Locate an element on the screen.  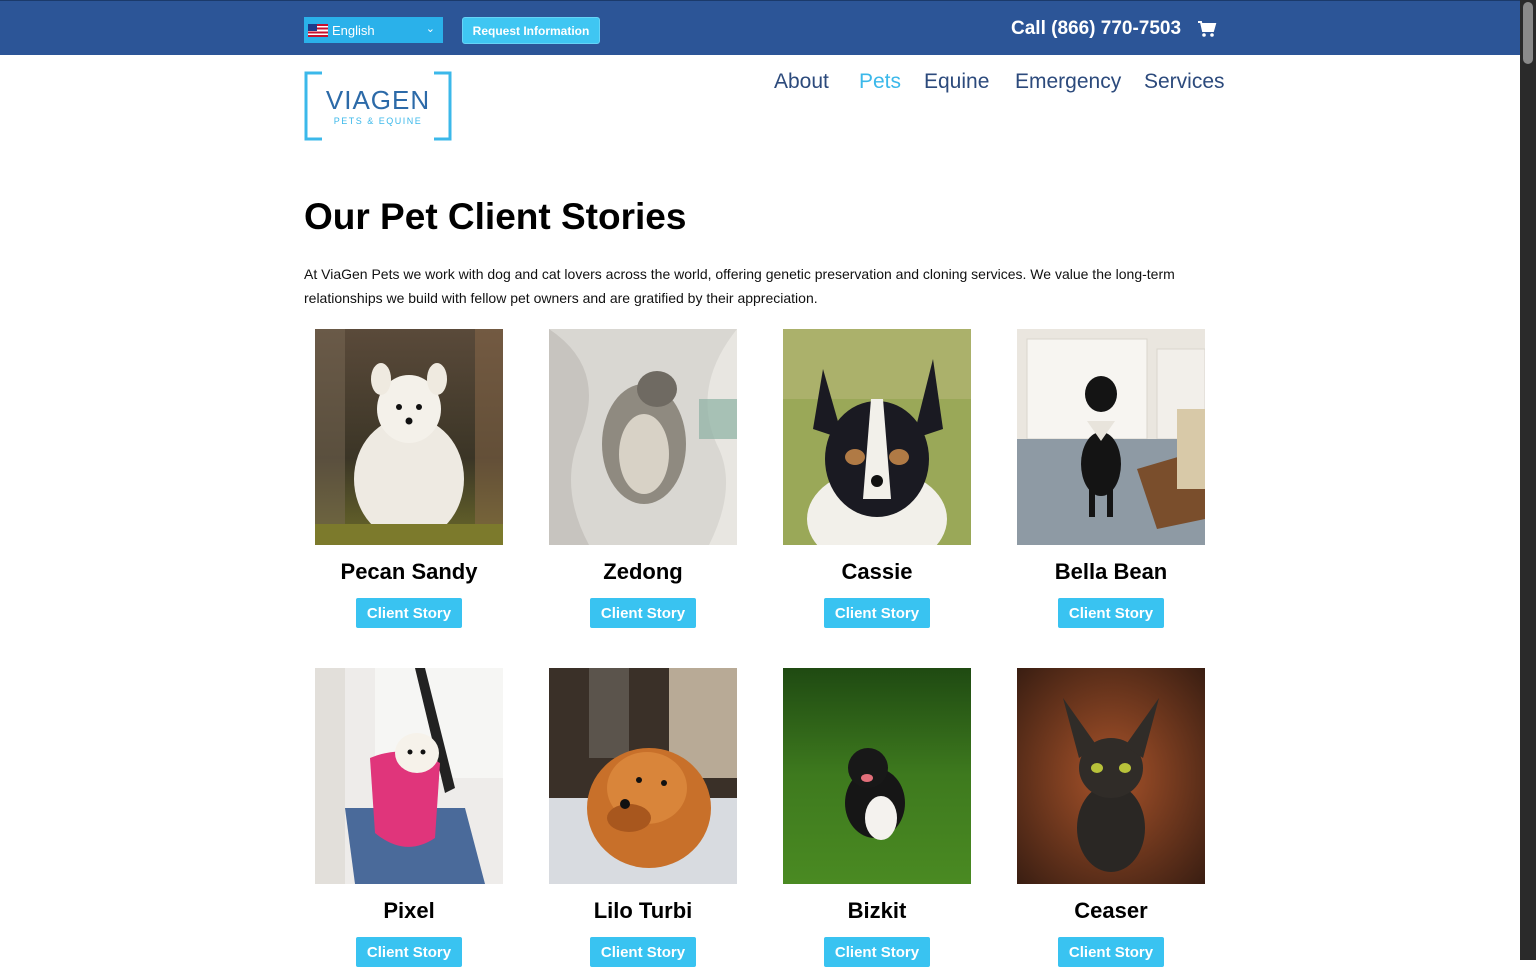
pet-card: Bella Bean Client Story is located at coordinates (1111, 478).